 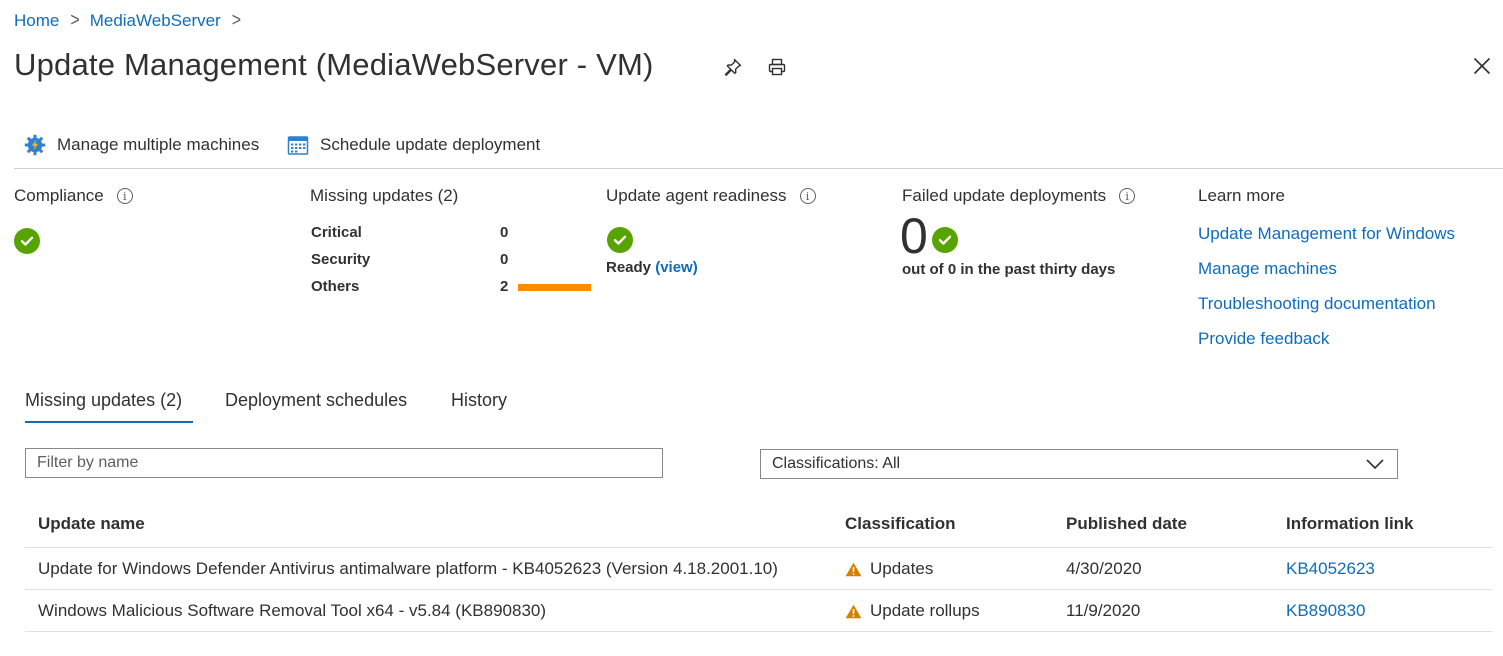 I want to click on learn-link-troubleshooting: Troubleshooting documentation, so click(x=1317, y=304).